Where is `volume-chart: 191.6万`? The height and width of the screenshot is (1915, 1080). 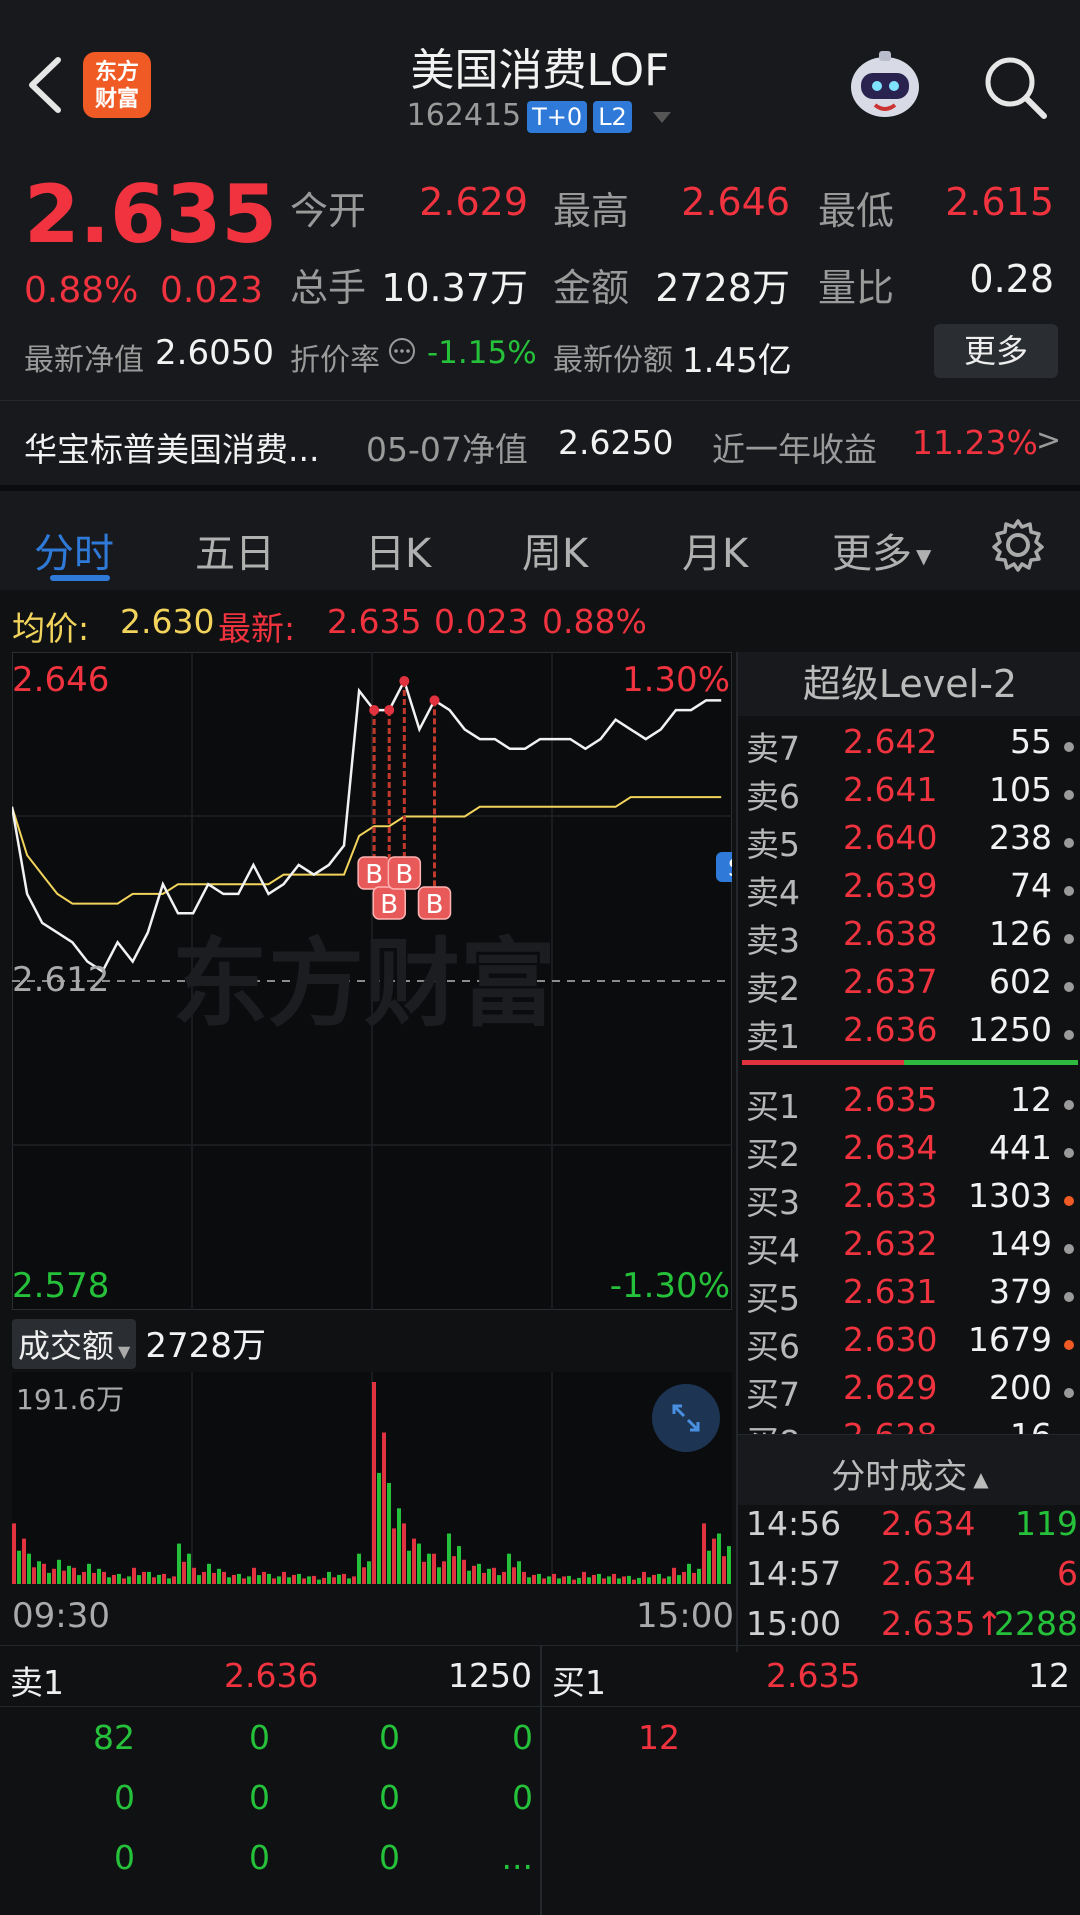 volume-chart: 191.6万 is located at coordinates (372, 1478).